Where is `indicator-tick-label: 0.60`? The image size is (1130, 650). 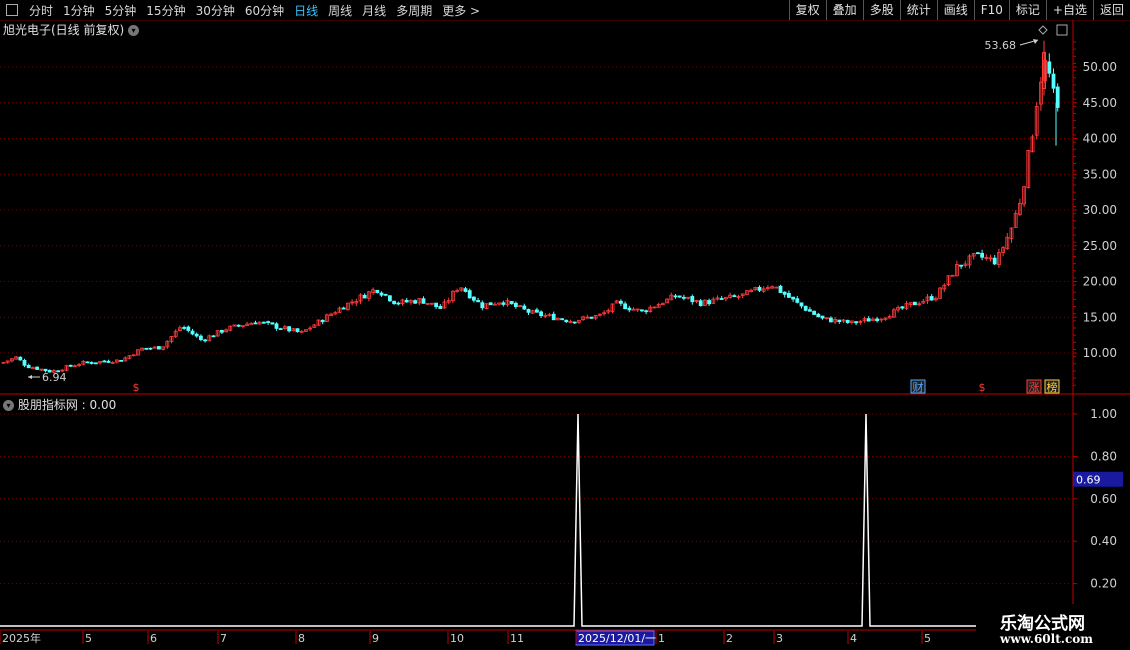
indicator-tick-label: 0.60 is located at coordinates (1103, 499).